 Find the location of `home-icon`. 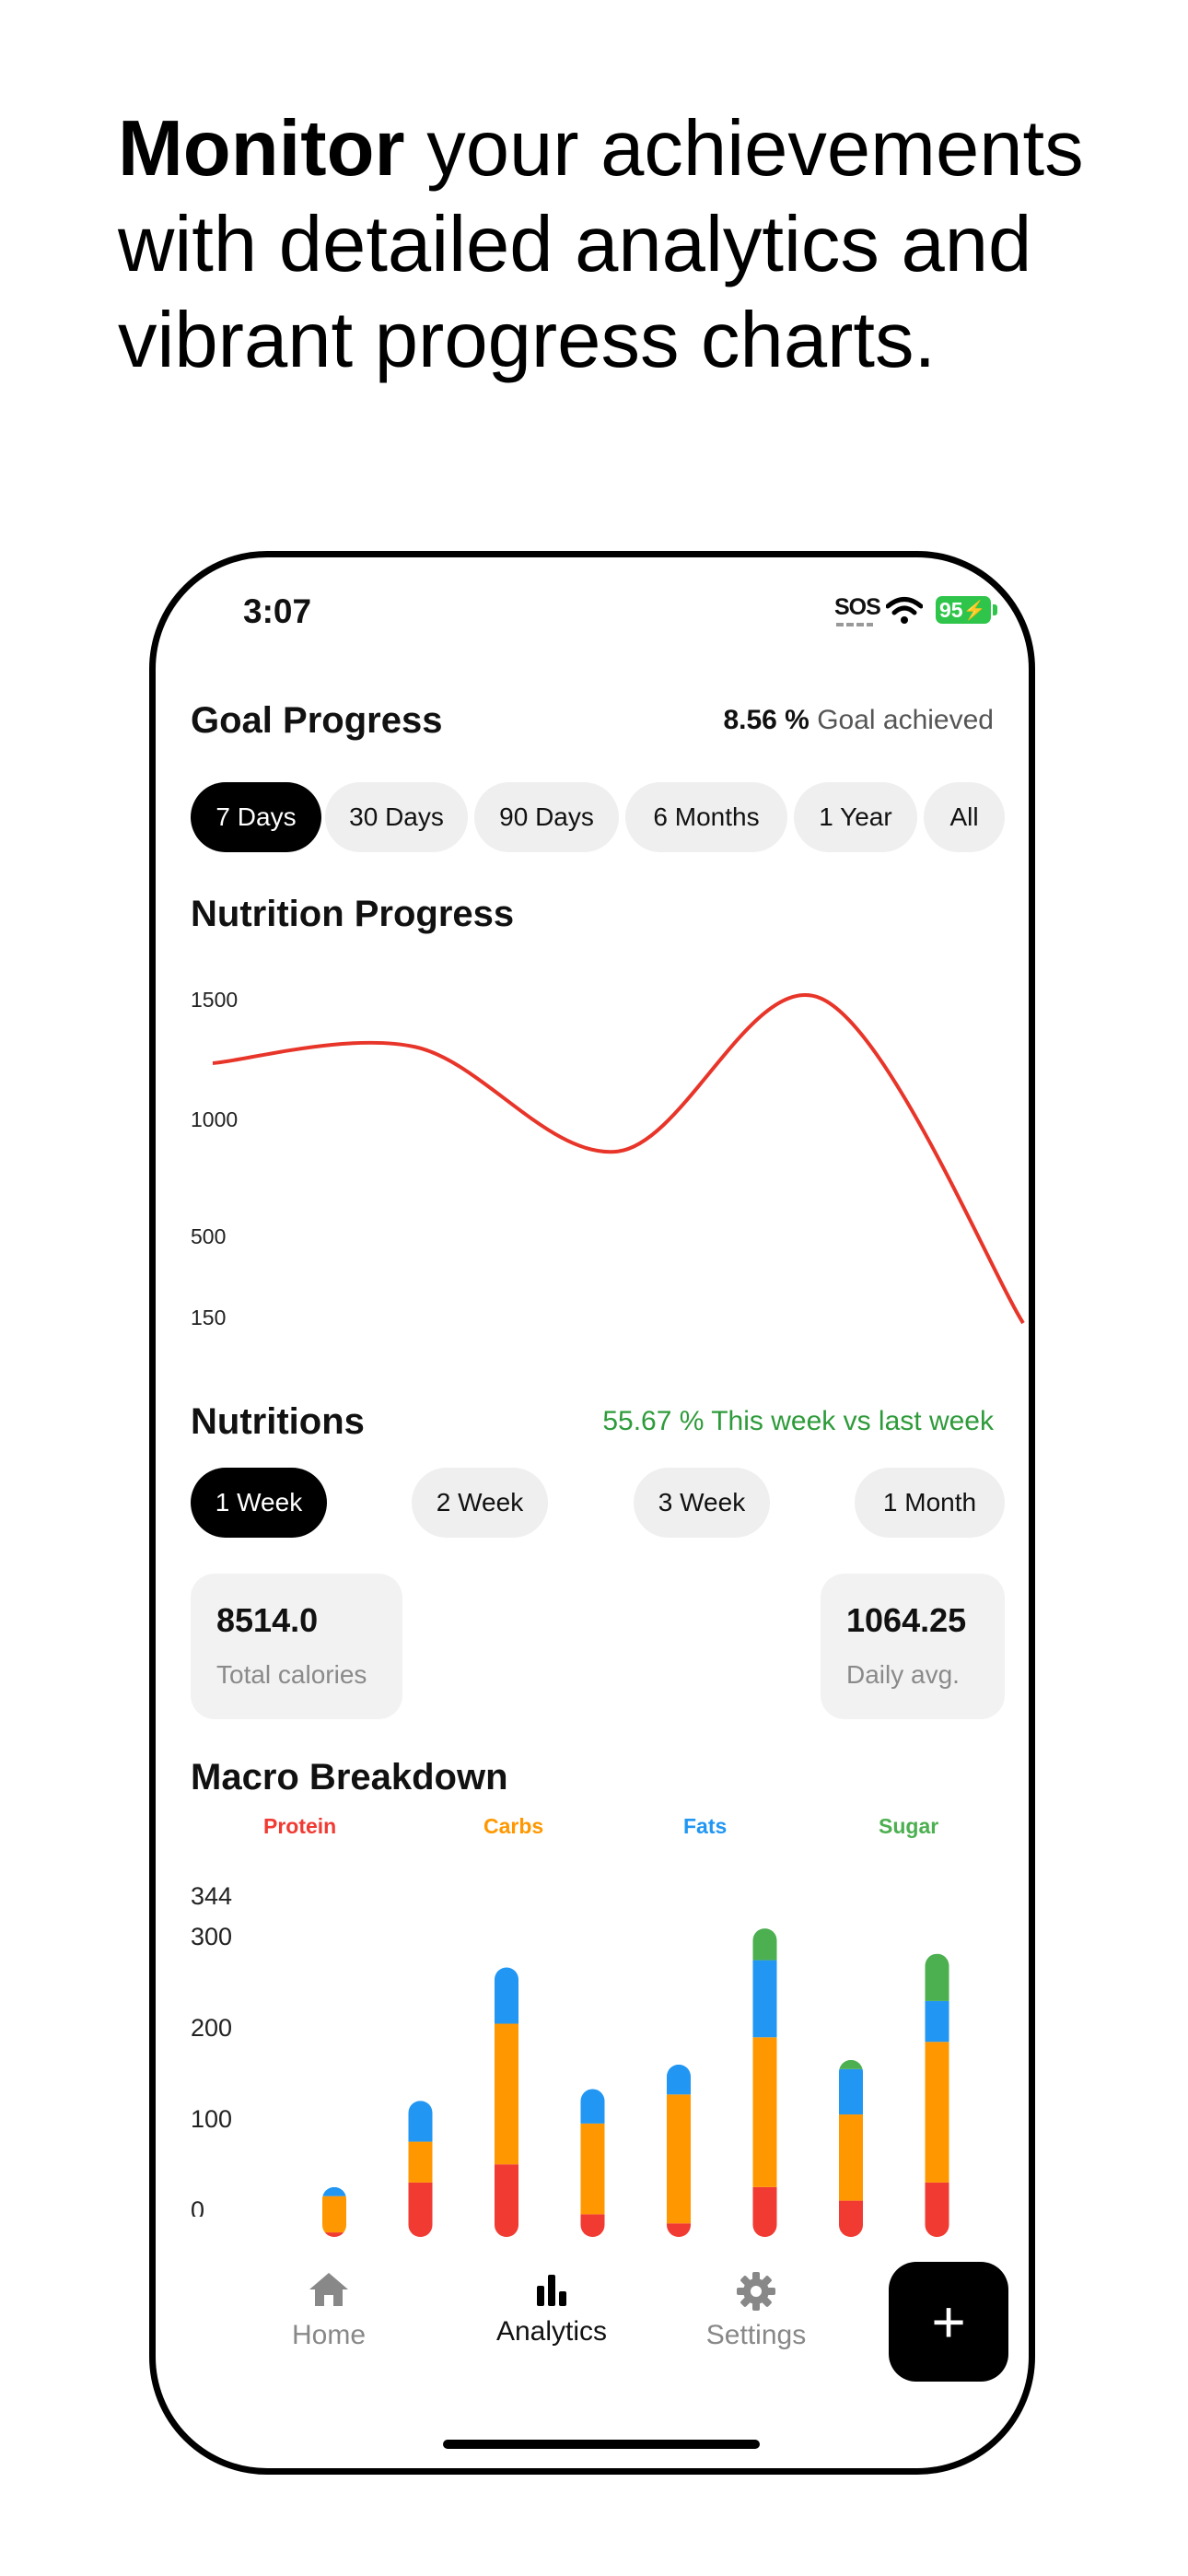

home-icon is located at coordinates (328, 2289).